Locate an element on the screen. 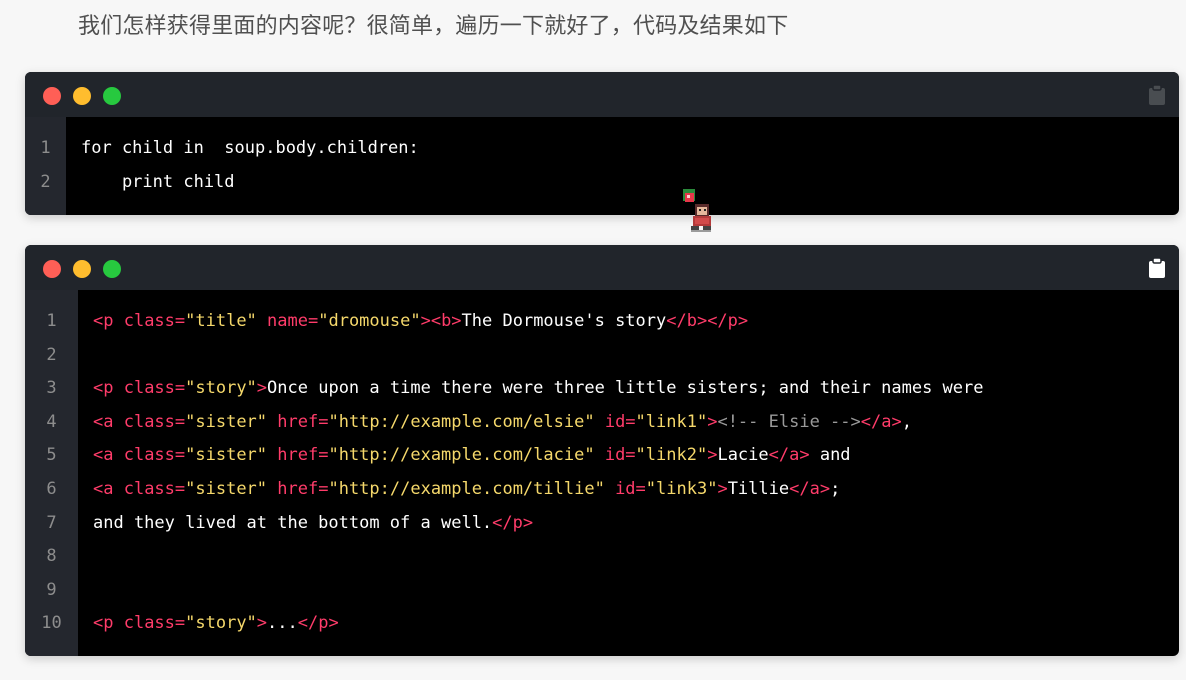 This screenshot has width=1186, height=680. code-token: ><b> is located at coordinates (441, 321).